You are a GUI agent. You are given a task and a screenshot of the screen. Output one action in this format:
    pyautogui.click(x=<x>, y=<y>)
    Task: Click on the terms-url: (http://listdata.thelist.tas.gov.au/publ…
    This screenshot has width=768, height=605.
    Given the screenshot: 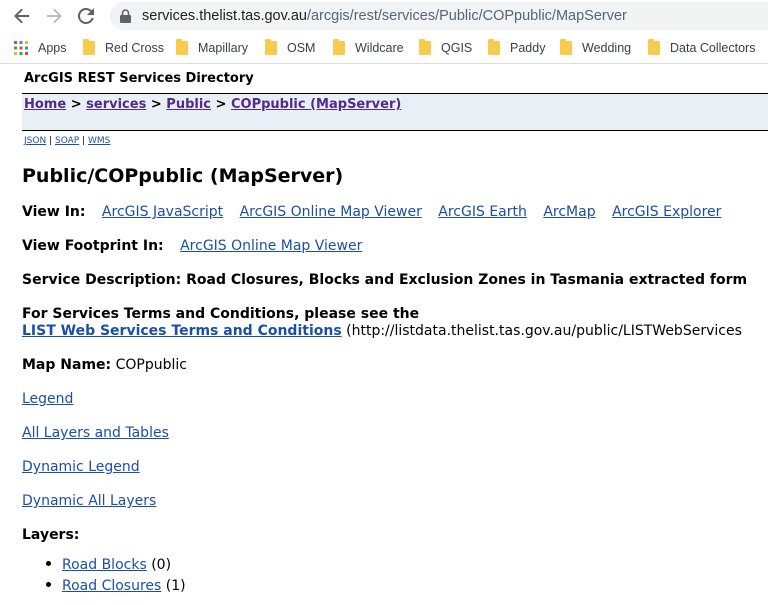 What is the action you would take?
    pyautogui.click(x=544, y=331)
    